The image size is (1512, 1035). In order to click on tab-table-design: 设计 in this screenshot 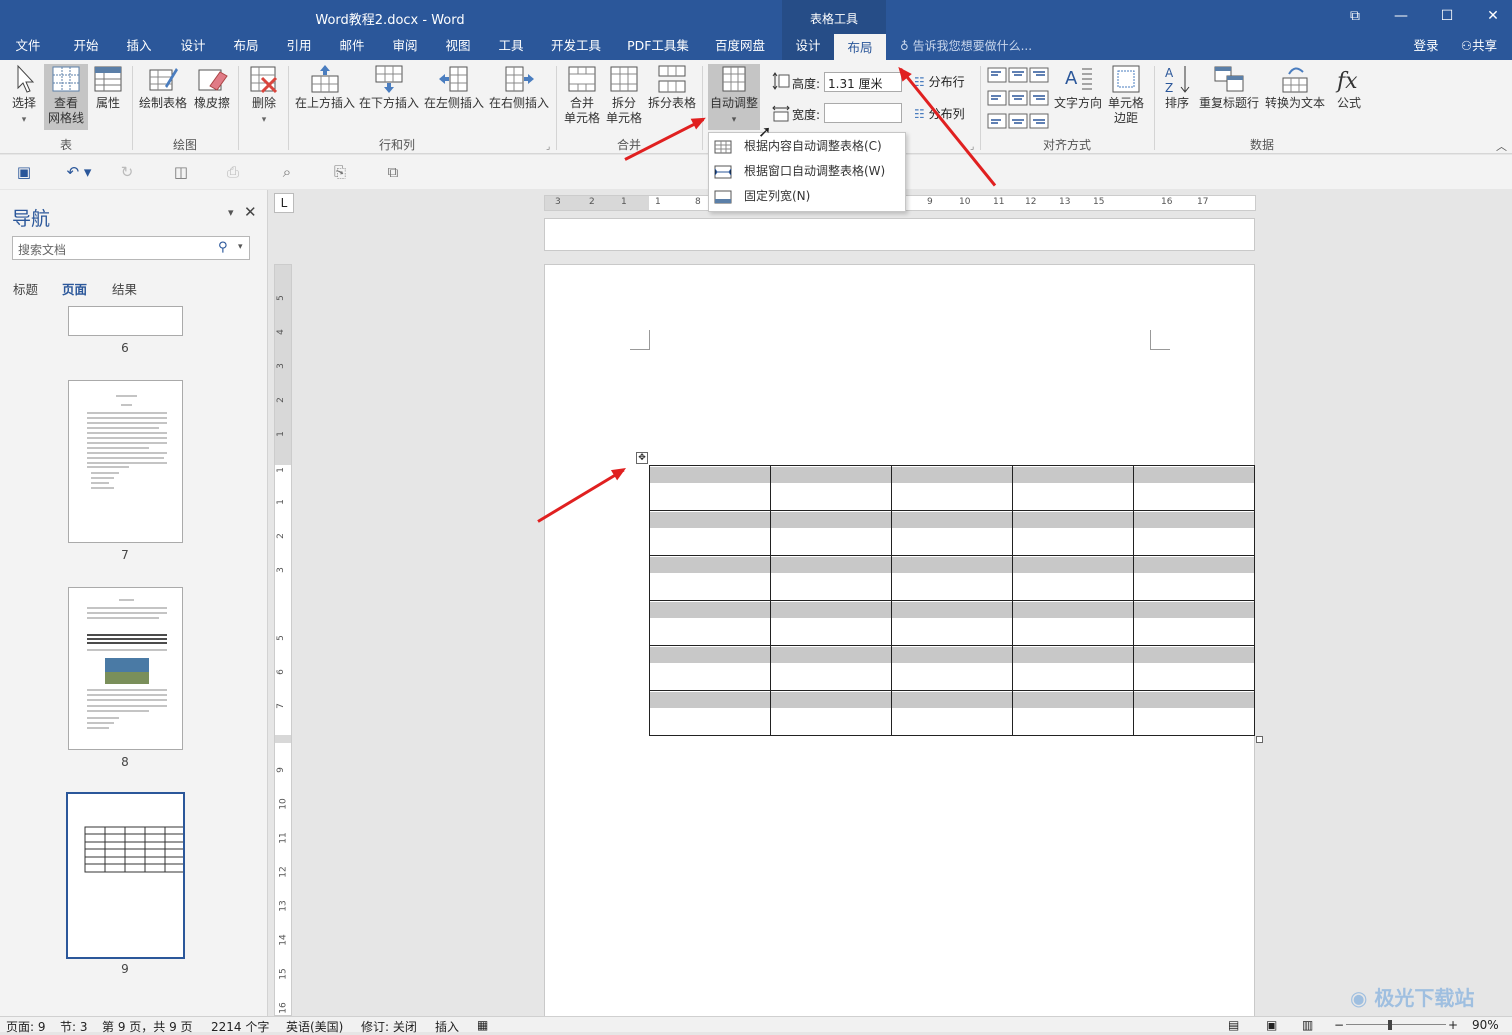, I will do `click(808, 47)`.